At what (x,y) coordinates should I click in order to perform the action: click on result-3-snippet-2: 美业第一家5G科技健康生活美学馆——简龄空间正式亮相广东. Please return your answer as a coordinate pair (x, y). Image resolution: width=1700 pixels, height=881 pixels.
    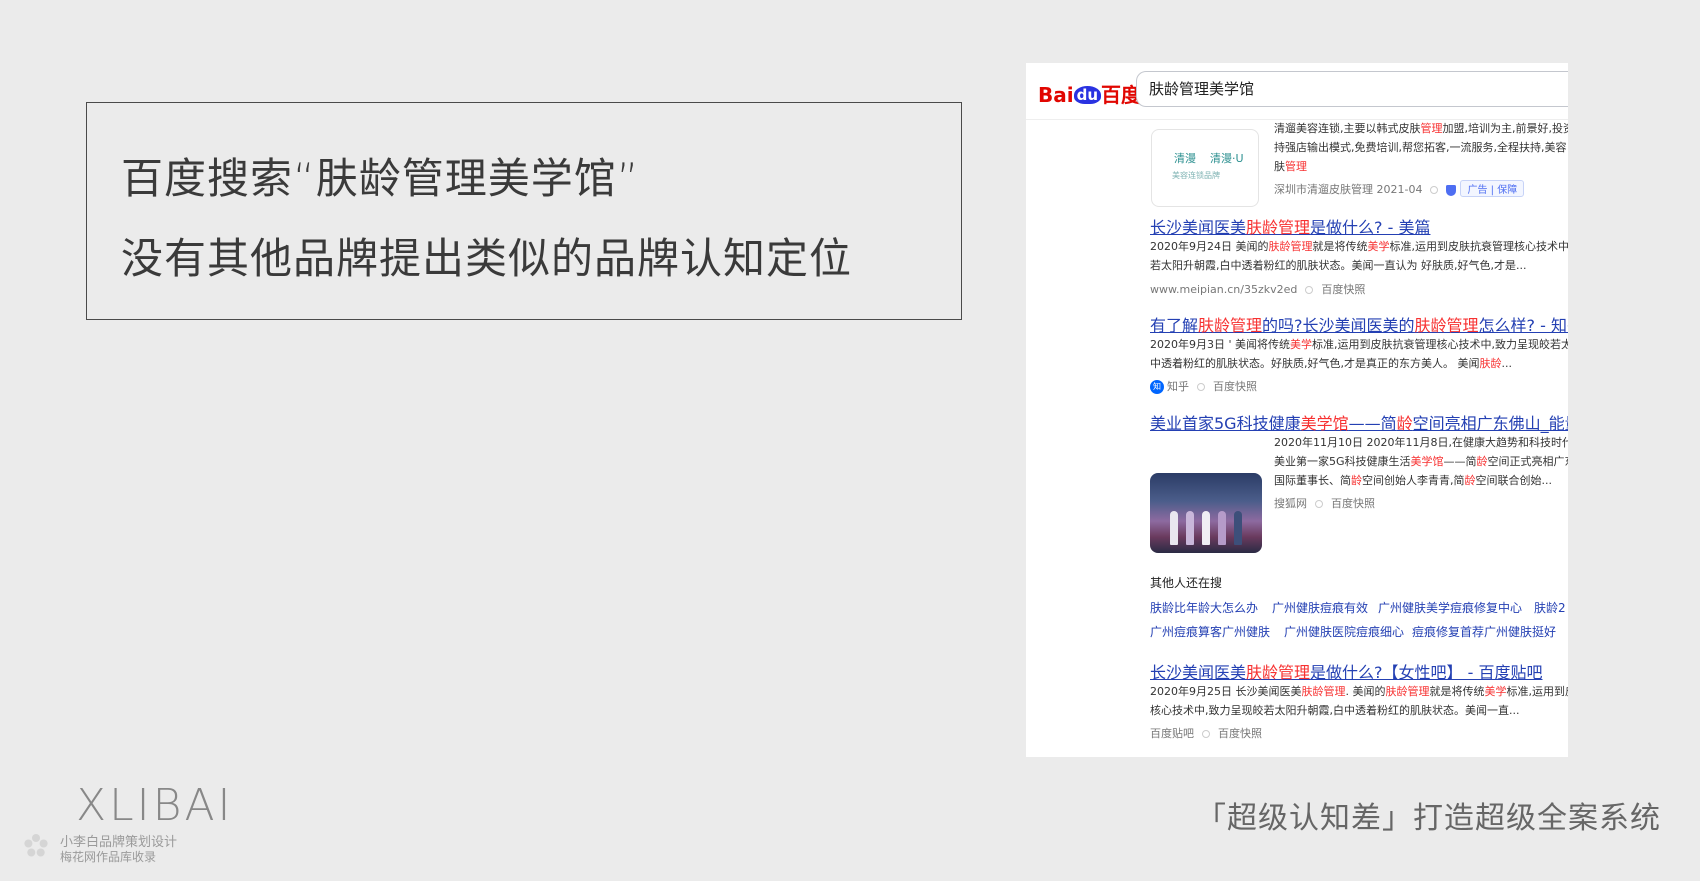
    Looking at the image, I should click on (1421, 462).